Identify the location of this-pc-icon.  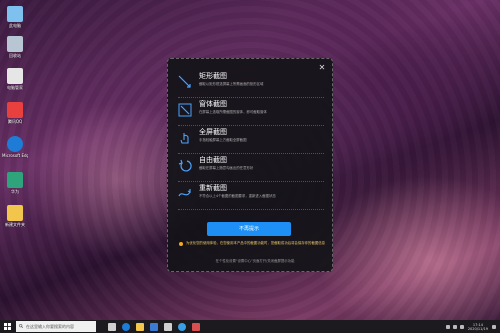
(15, 14).